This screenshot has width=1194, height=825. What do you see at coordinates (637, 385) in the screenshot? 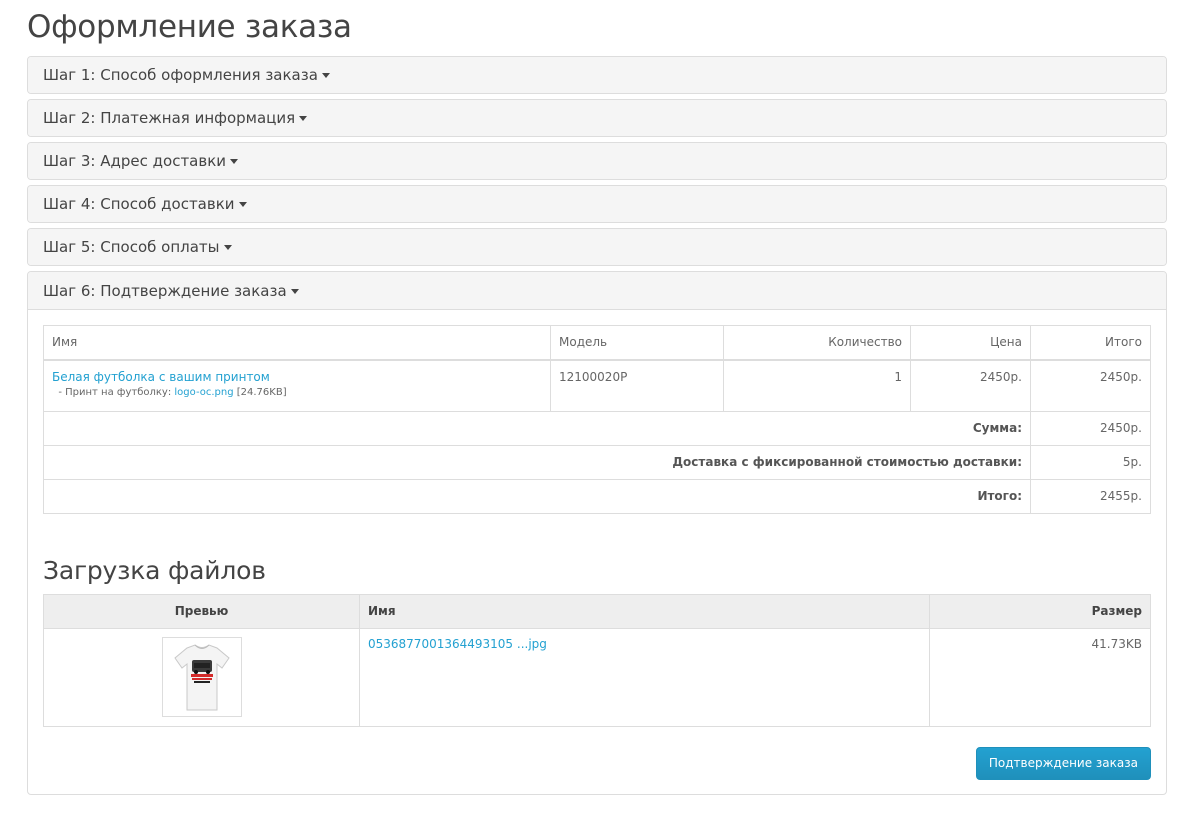
I see `product-model: 12100020P` at bounding box center [637, 385].